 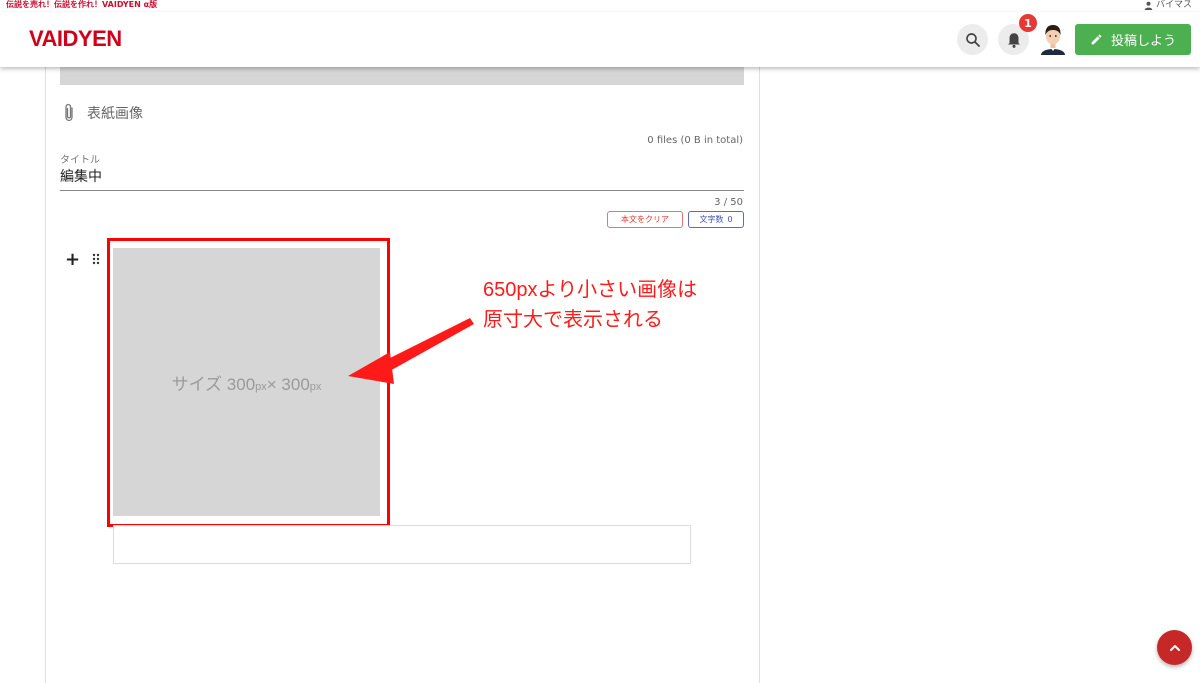 I want to click on pencil-icon, so click(x=1096, y=39).